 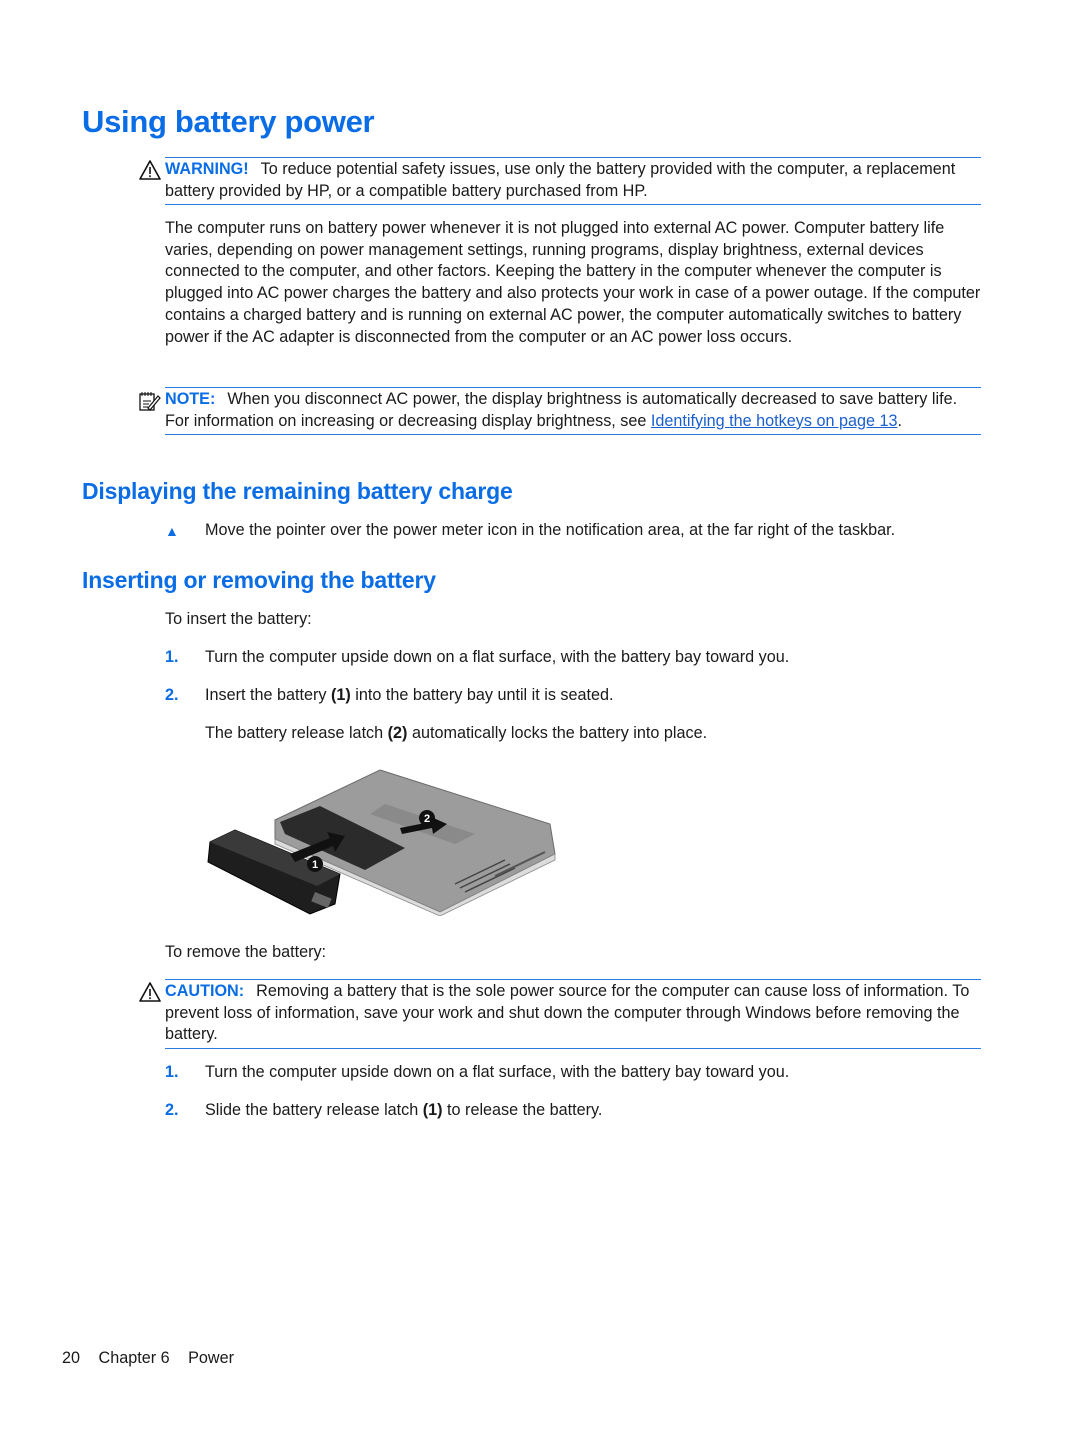 I want to click on note-period: ., so click(x=899, y=420).